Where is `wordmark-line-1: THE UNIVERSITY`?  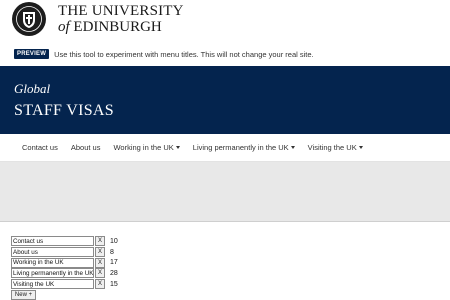
wordmark-line-1: THE UNIVERSITY is located at coordinates (121, 10).